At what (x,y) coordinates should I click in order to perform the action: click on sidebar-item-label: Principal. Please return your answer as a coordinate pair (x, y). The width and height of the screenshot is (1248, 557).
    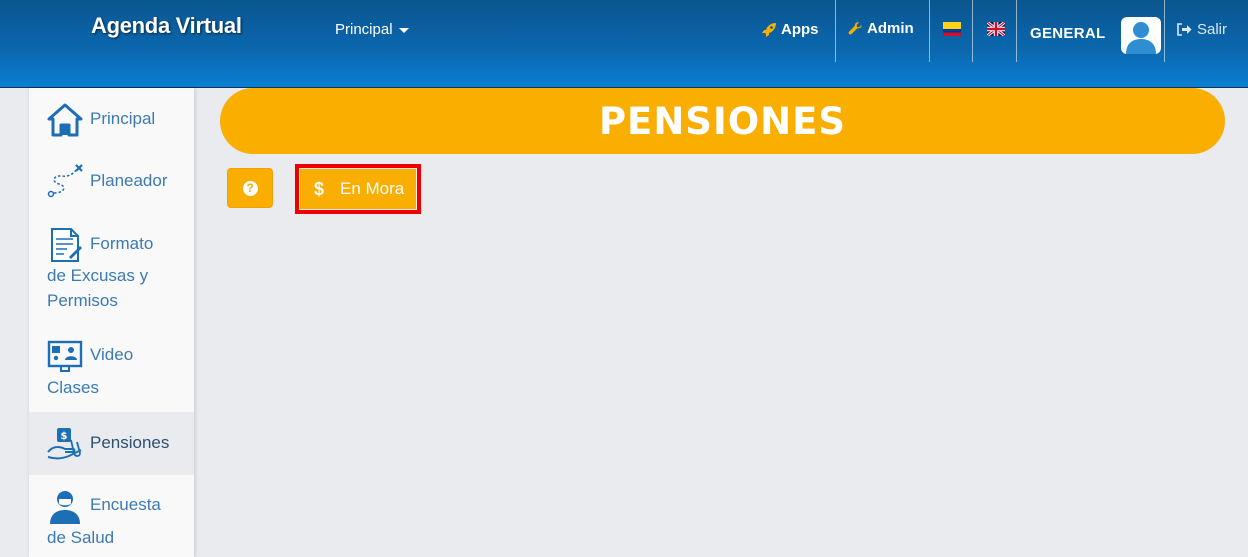
    Looking at the image, I should click on (123, 118).